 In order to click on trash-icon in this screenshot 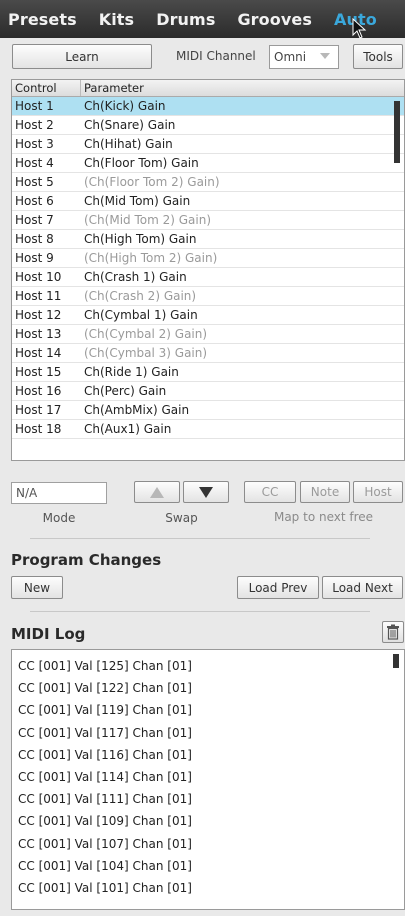, I will do `click(393, 632)`.